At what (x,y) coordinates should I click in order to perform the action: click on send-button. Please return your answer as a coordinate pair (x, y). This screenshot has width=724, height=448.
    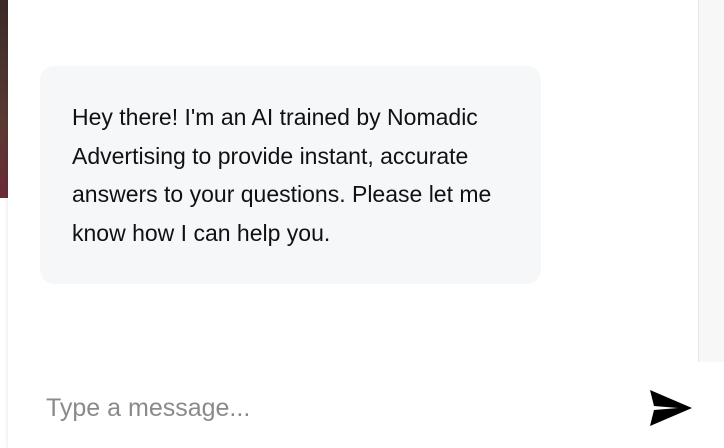
    Looking at the image, I should click on (674, 408).